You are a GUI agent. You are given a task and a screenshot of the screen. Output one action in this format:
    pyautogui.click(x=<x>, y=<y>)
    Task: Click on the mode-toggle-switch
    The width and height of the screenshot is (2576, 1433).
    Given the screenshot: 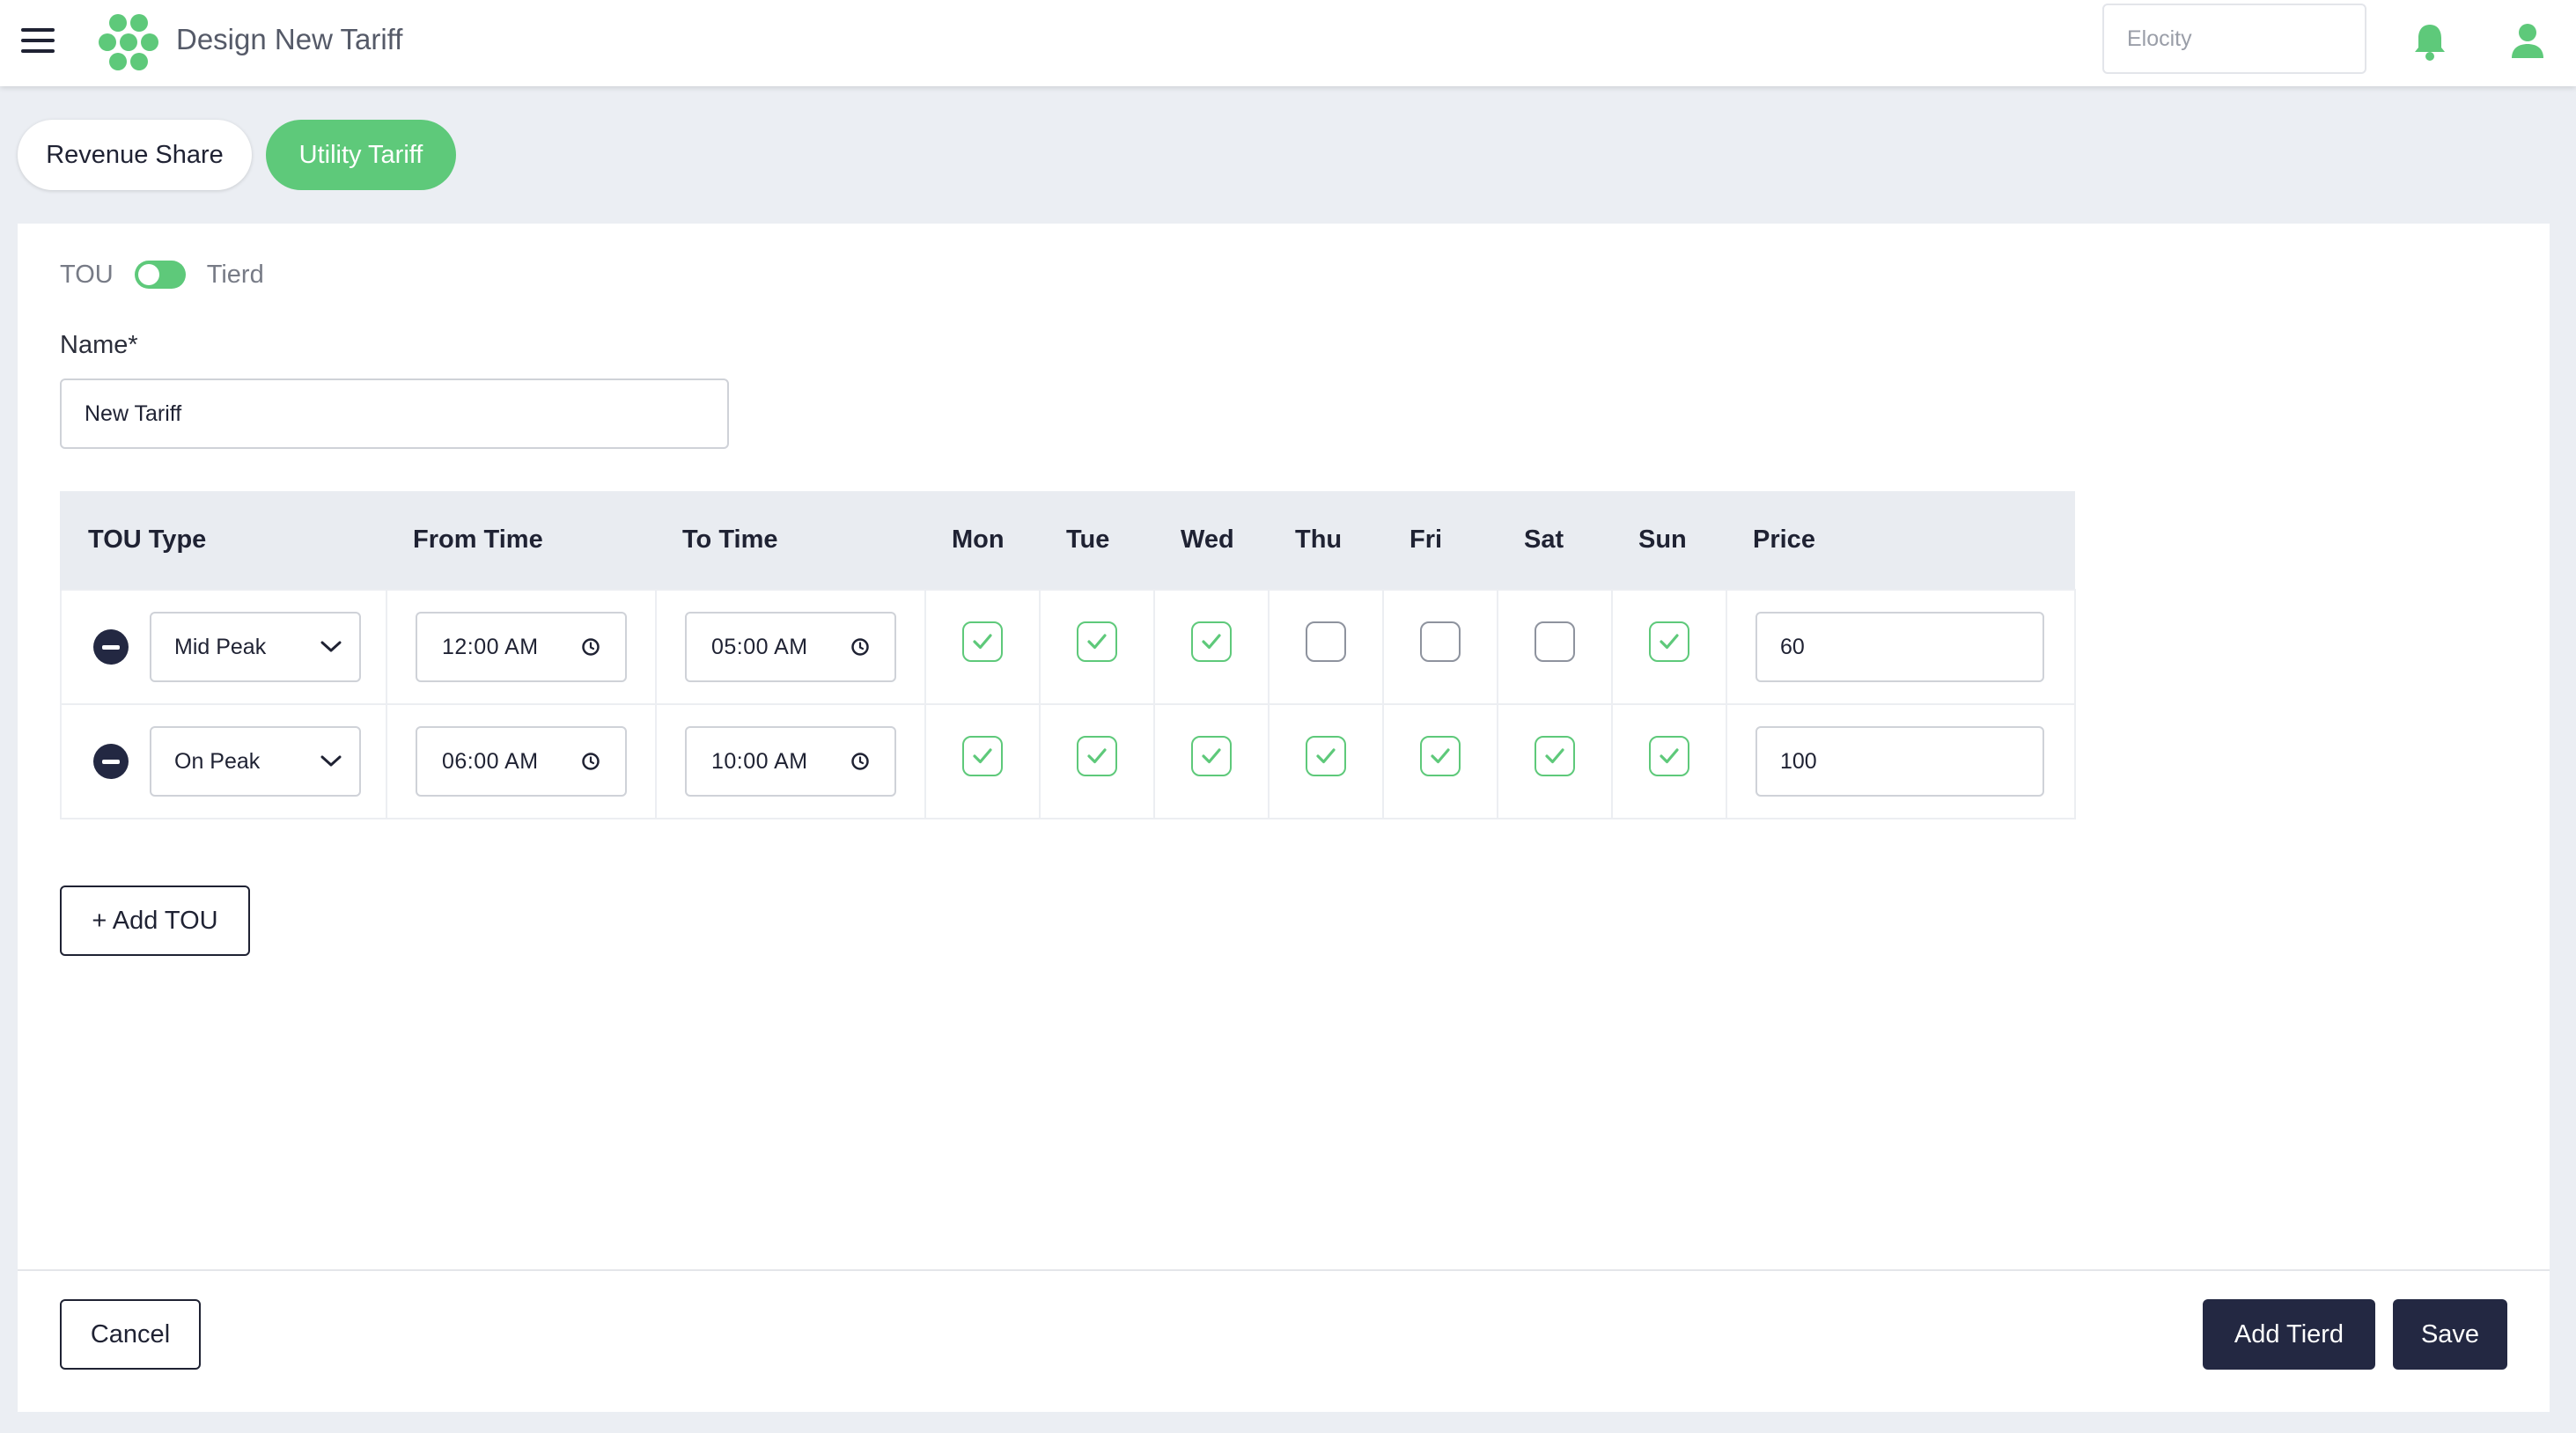 What is the action you would take?
    pyautogui.click(x=160, y=275)
    